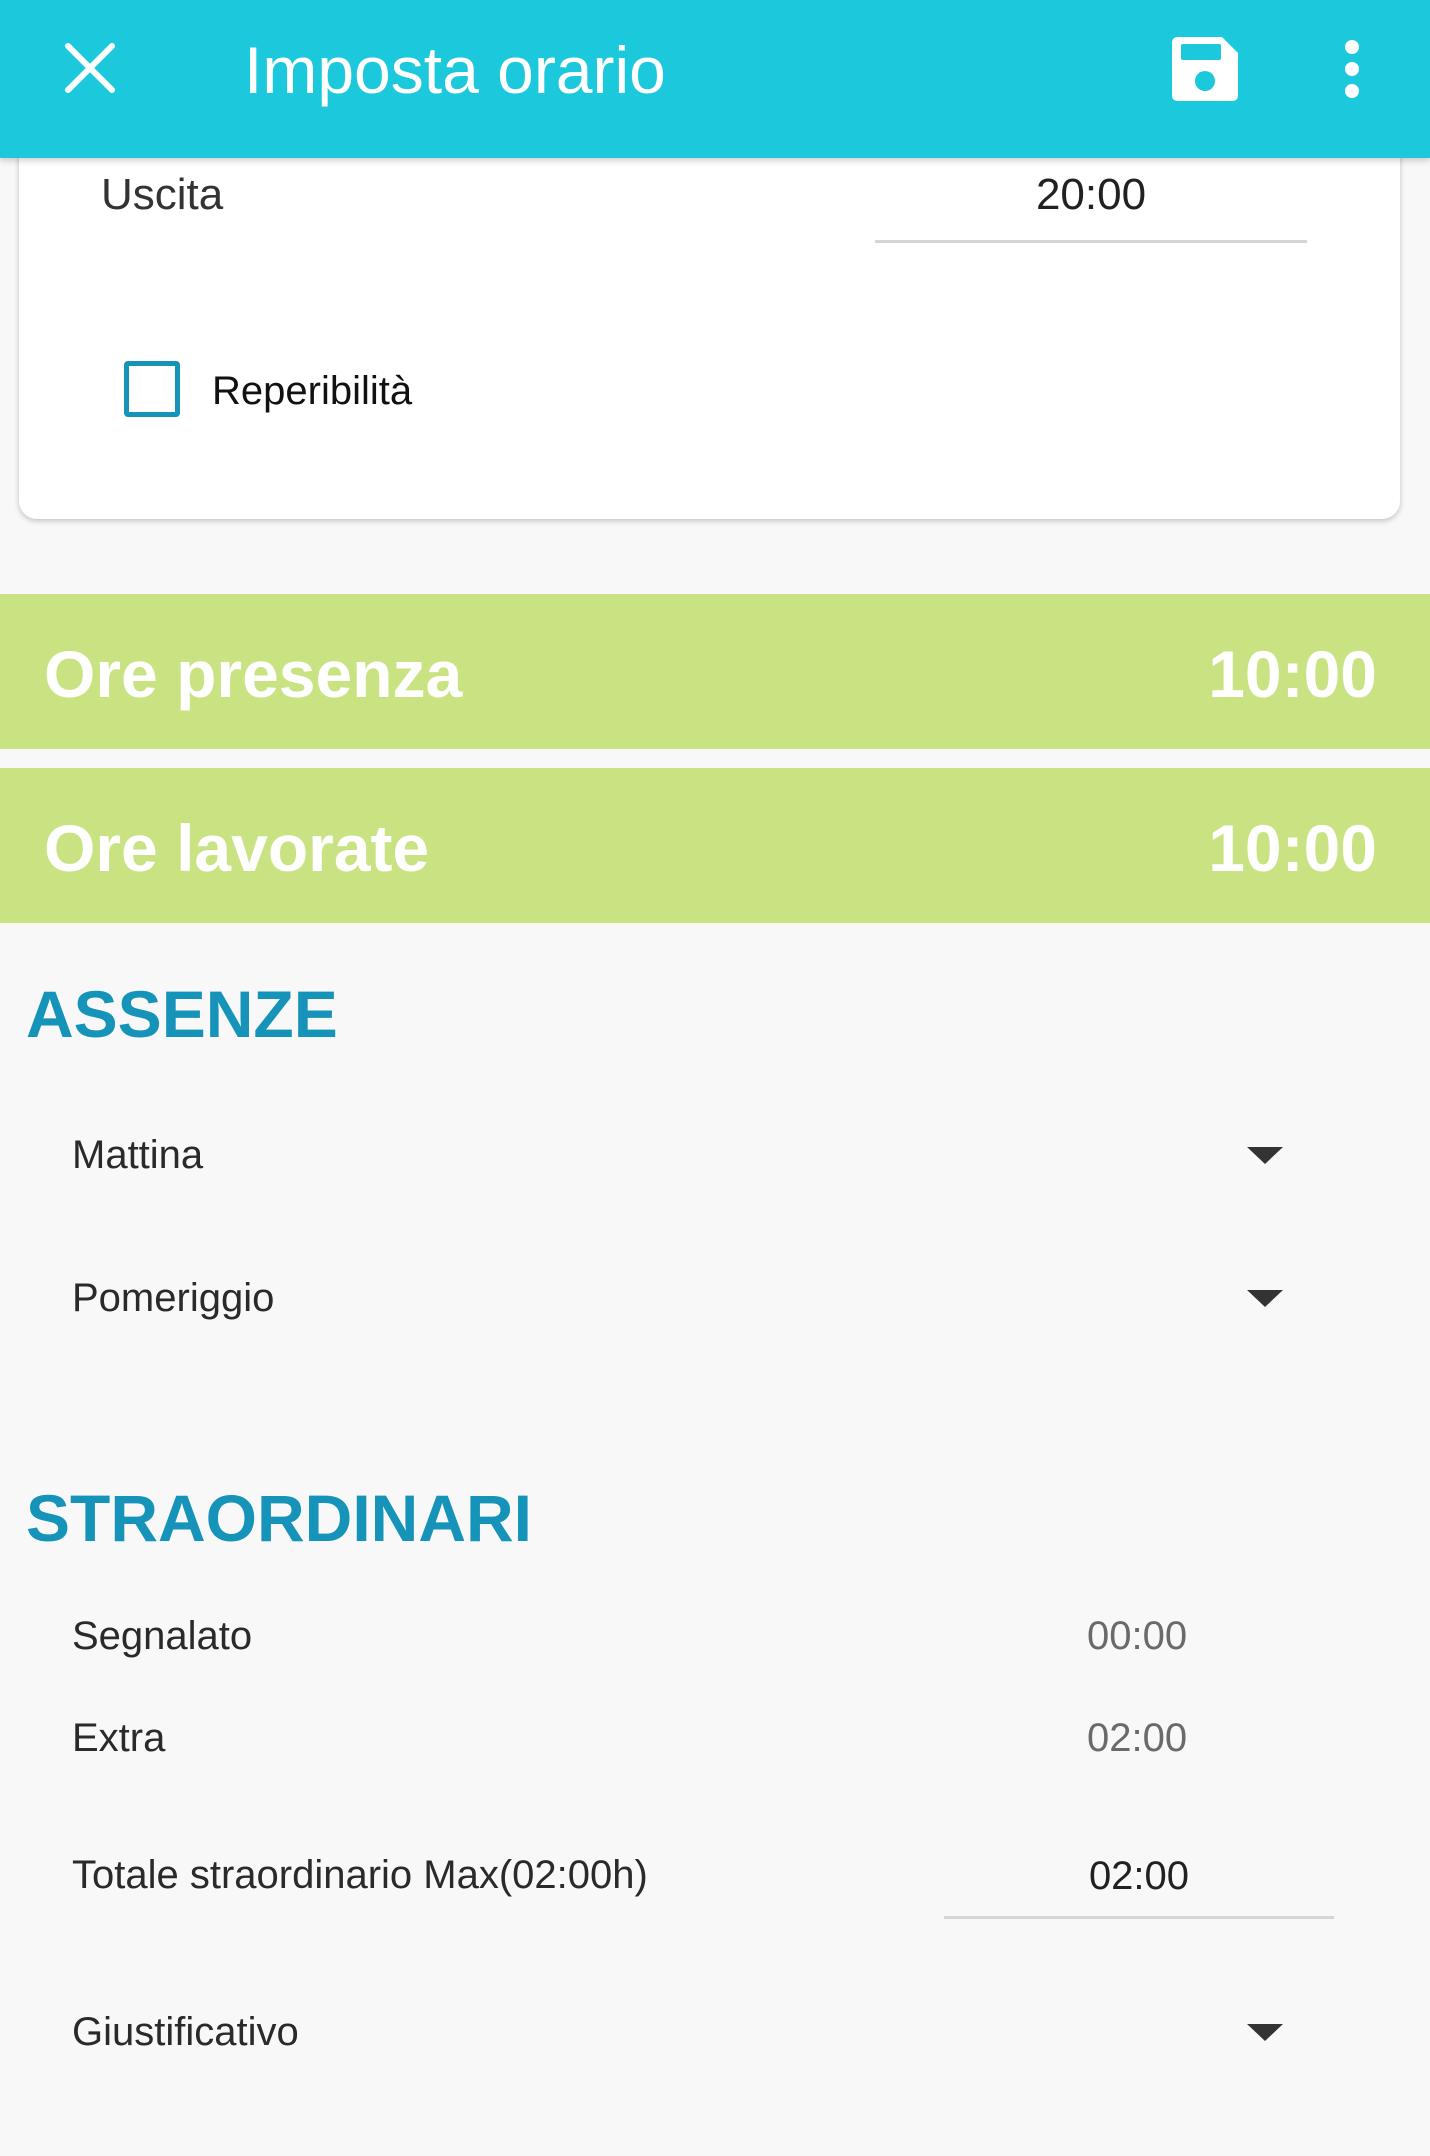 This screenshot has width=1430, height=2156. What do you see at coordinates (152, 389) in the screenshot?
I see `reperibilita-checkbox` at bounding box center [152, 389].